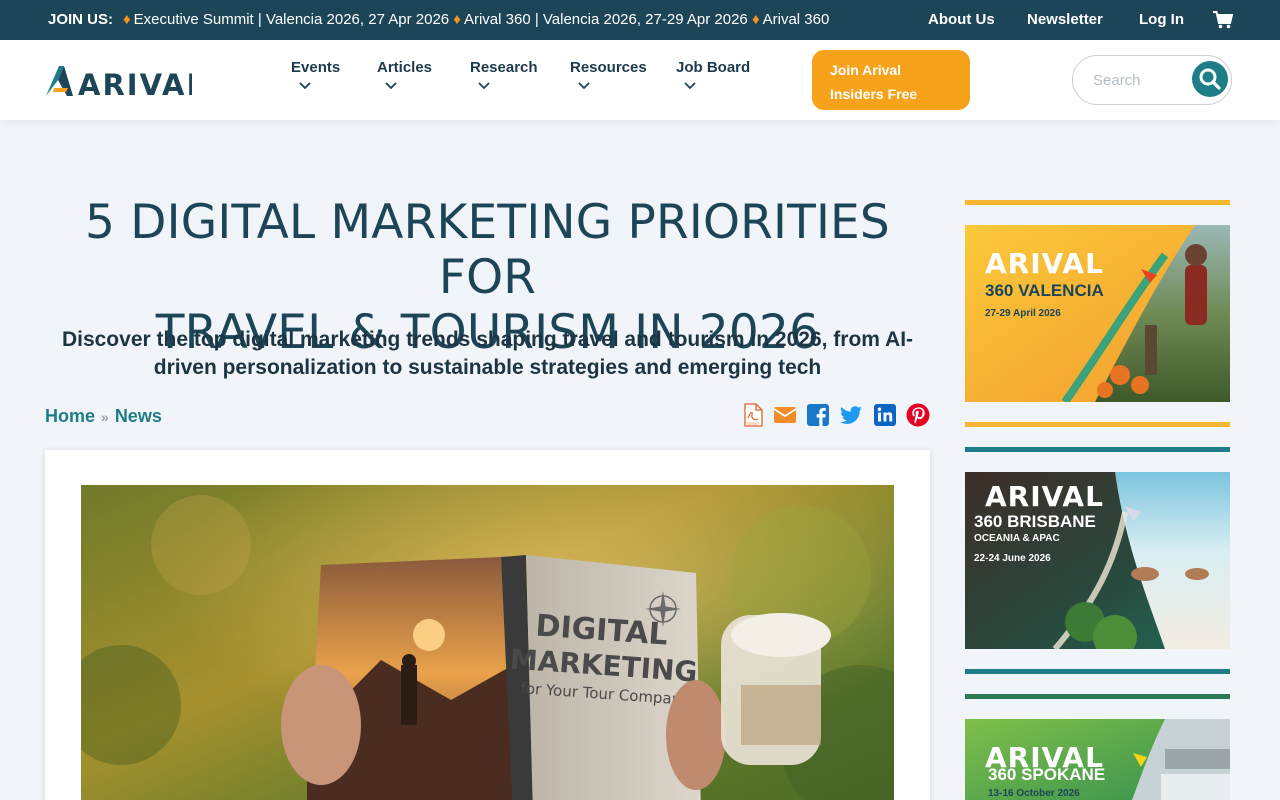 This screenshot has width=1280, height=800. Describe the element at coordinates (874, 94) in the screenshot. I see `cta-line-2: Insiders Free` at that location.